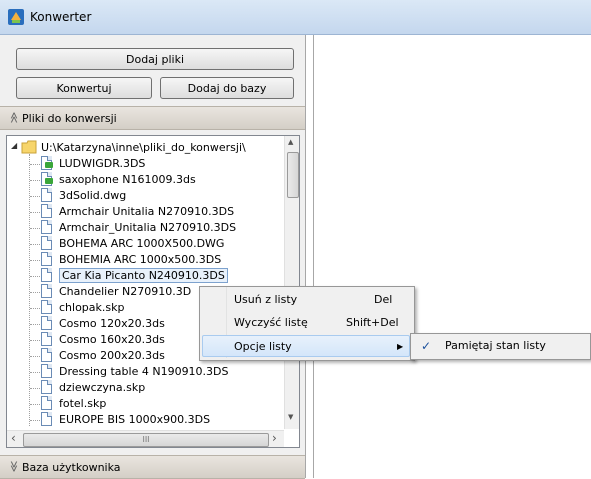  Describe the element at coordinates (155, 59) in the screenshot. I see `add-files-button: Dodaj pliki` at that location.